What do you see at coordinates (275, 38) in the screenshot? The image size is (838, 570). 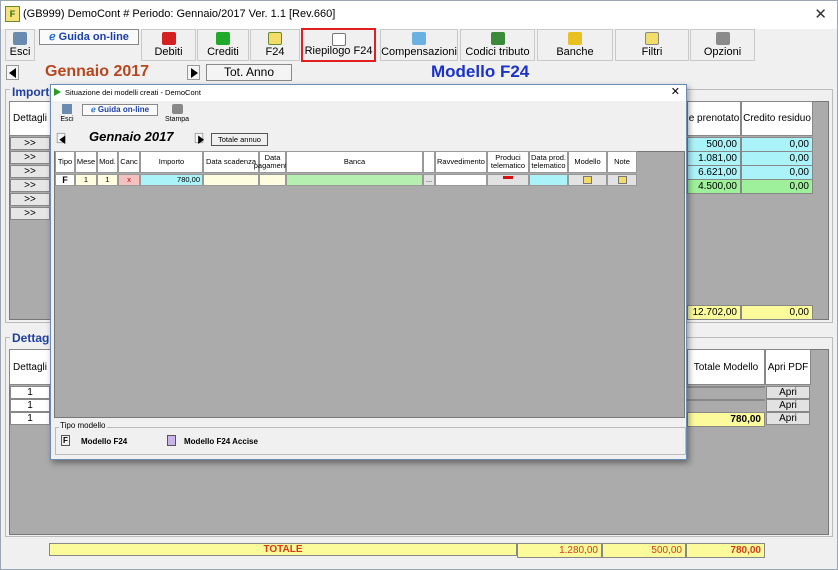 I see `f24-icon` at bounding box center [275, 38].